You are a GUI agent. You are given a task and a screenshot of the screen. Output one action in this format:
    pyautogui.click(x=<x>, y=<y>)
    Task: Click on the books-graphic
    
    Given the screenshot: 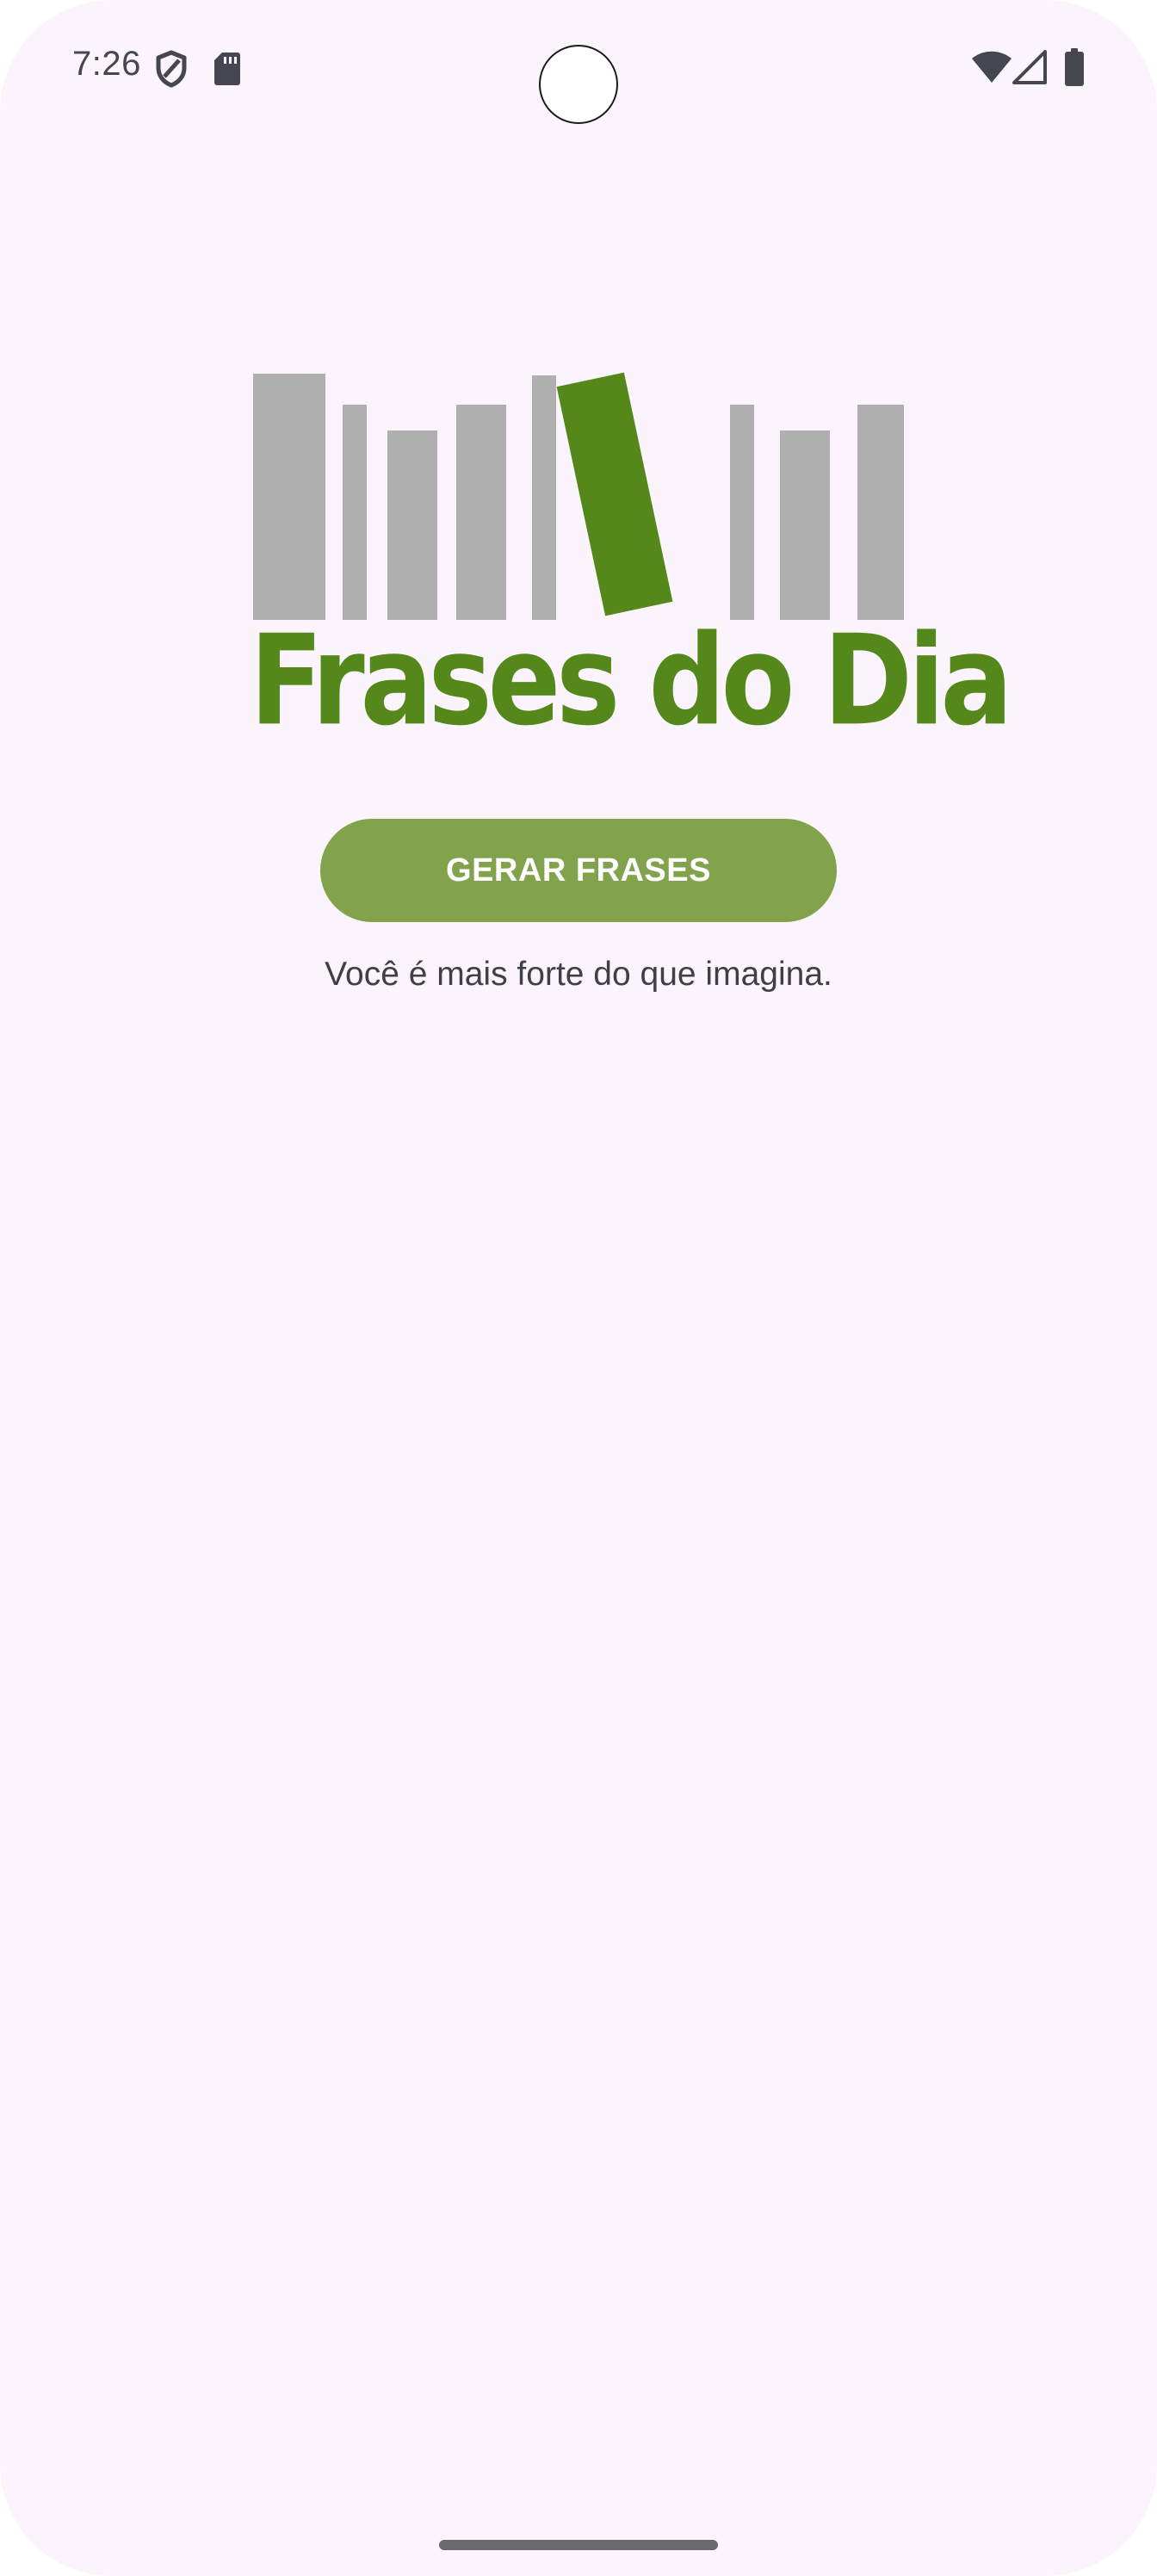 What is the action you would take?
    pyautogui.click(x=579, y=496)
    